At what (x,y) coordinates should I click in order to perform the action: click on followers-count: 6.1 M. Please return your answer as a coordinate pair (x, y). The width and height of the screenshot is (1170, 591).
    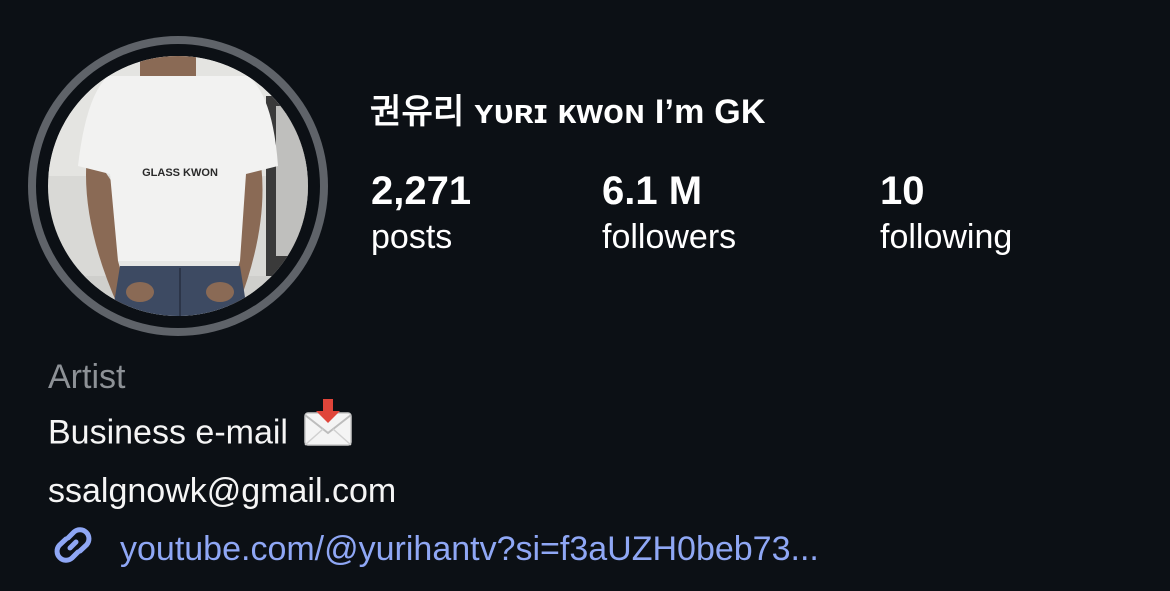
    Looking at the image, I should click on (652, 191).